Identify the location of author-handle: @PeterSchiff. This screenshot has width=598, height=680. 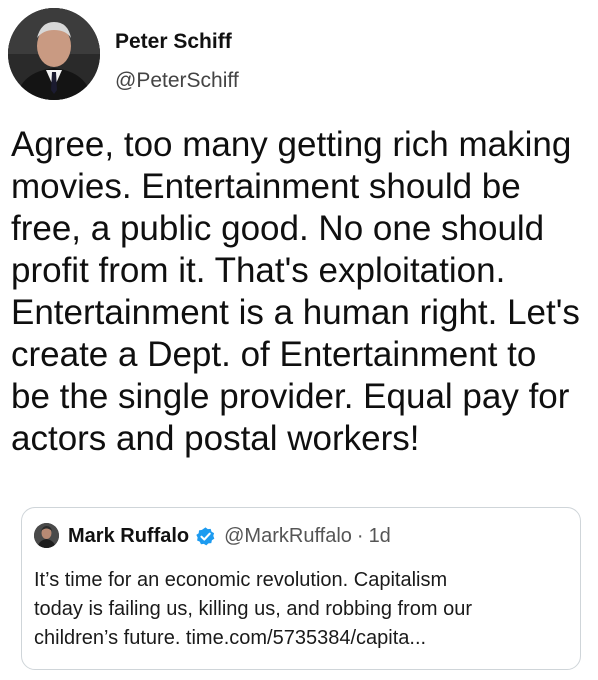
(177, 81).